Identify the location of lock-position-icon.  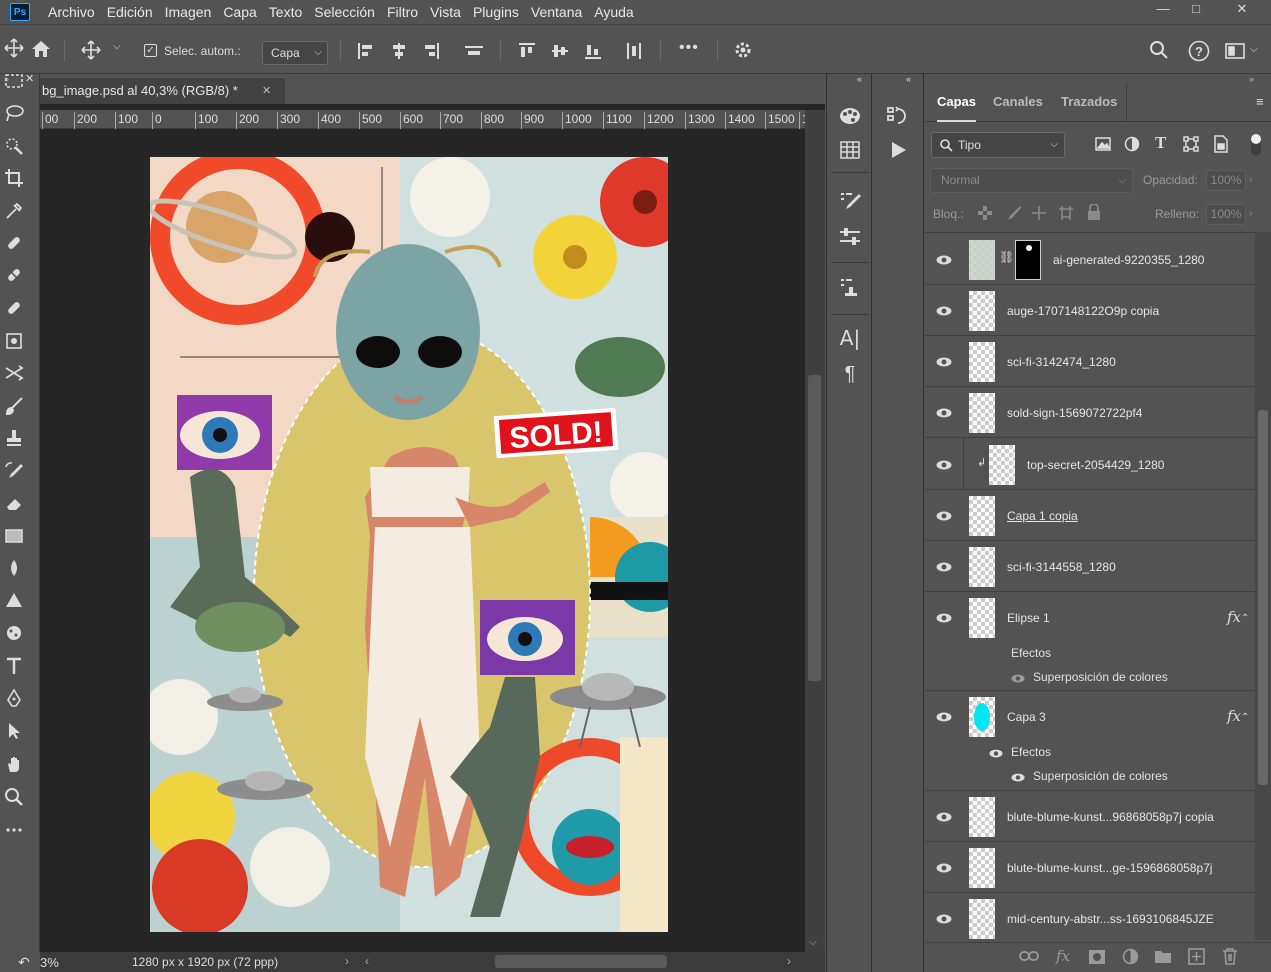
(1039, 214).